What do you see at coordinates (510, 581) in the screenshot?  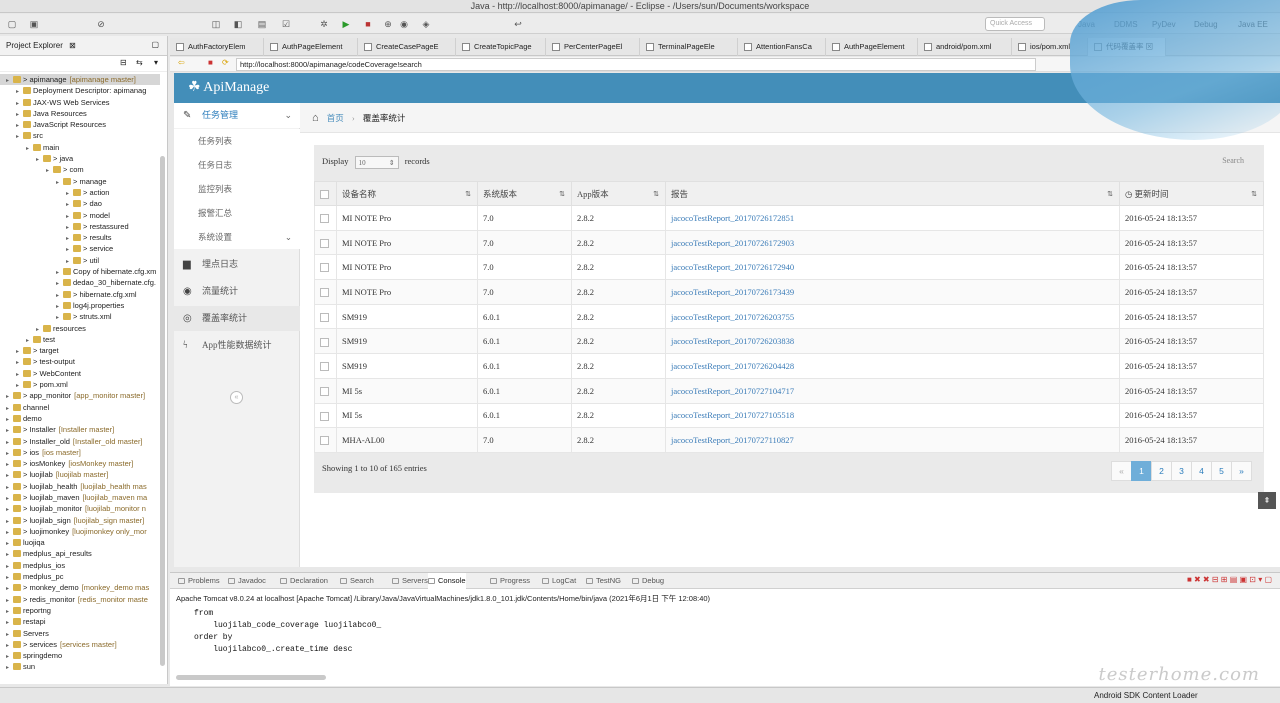 I see `bottom-tab-progress: Progress` at bounding box center [510, 581].